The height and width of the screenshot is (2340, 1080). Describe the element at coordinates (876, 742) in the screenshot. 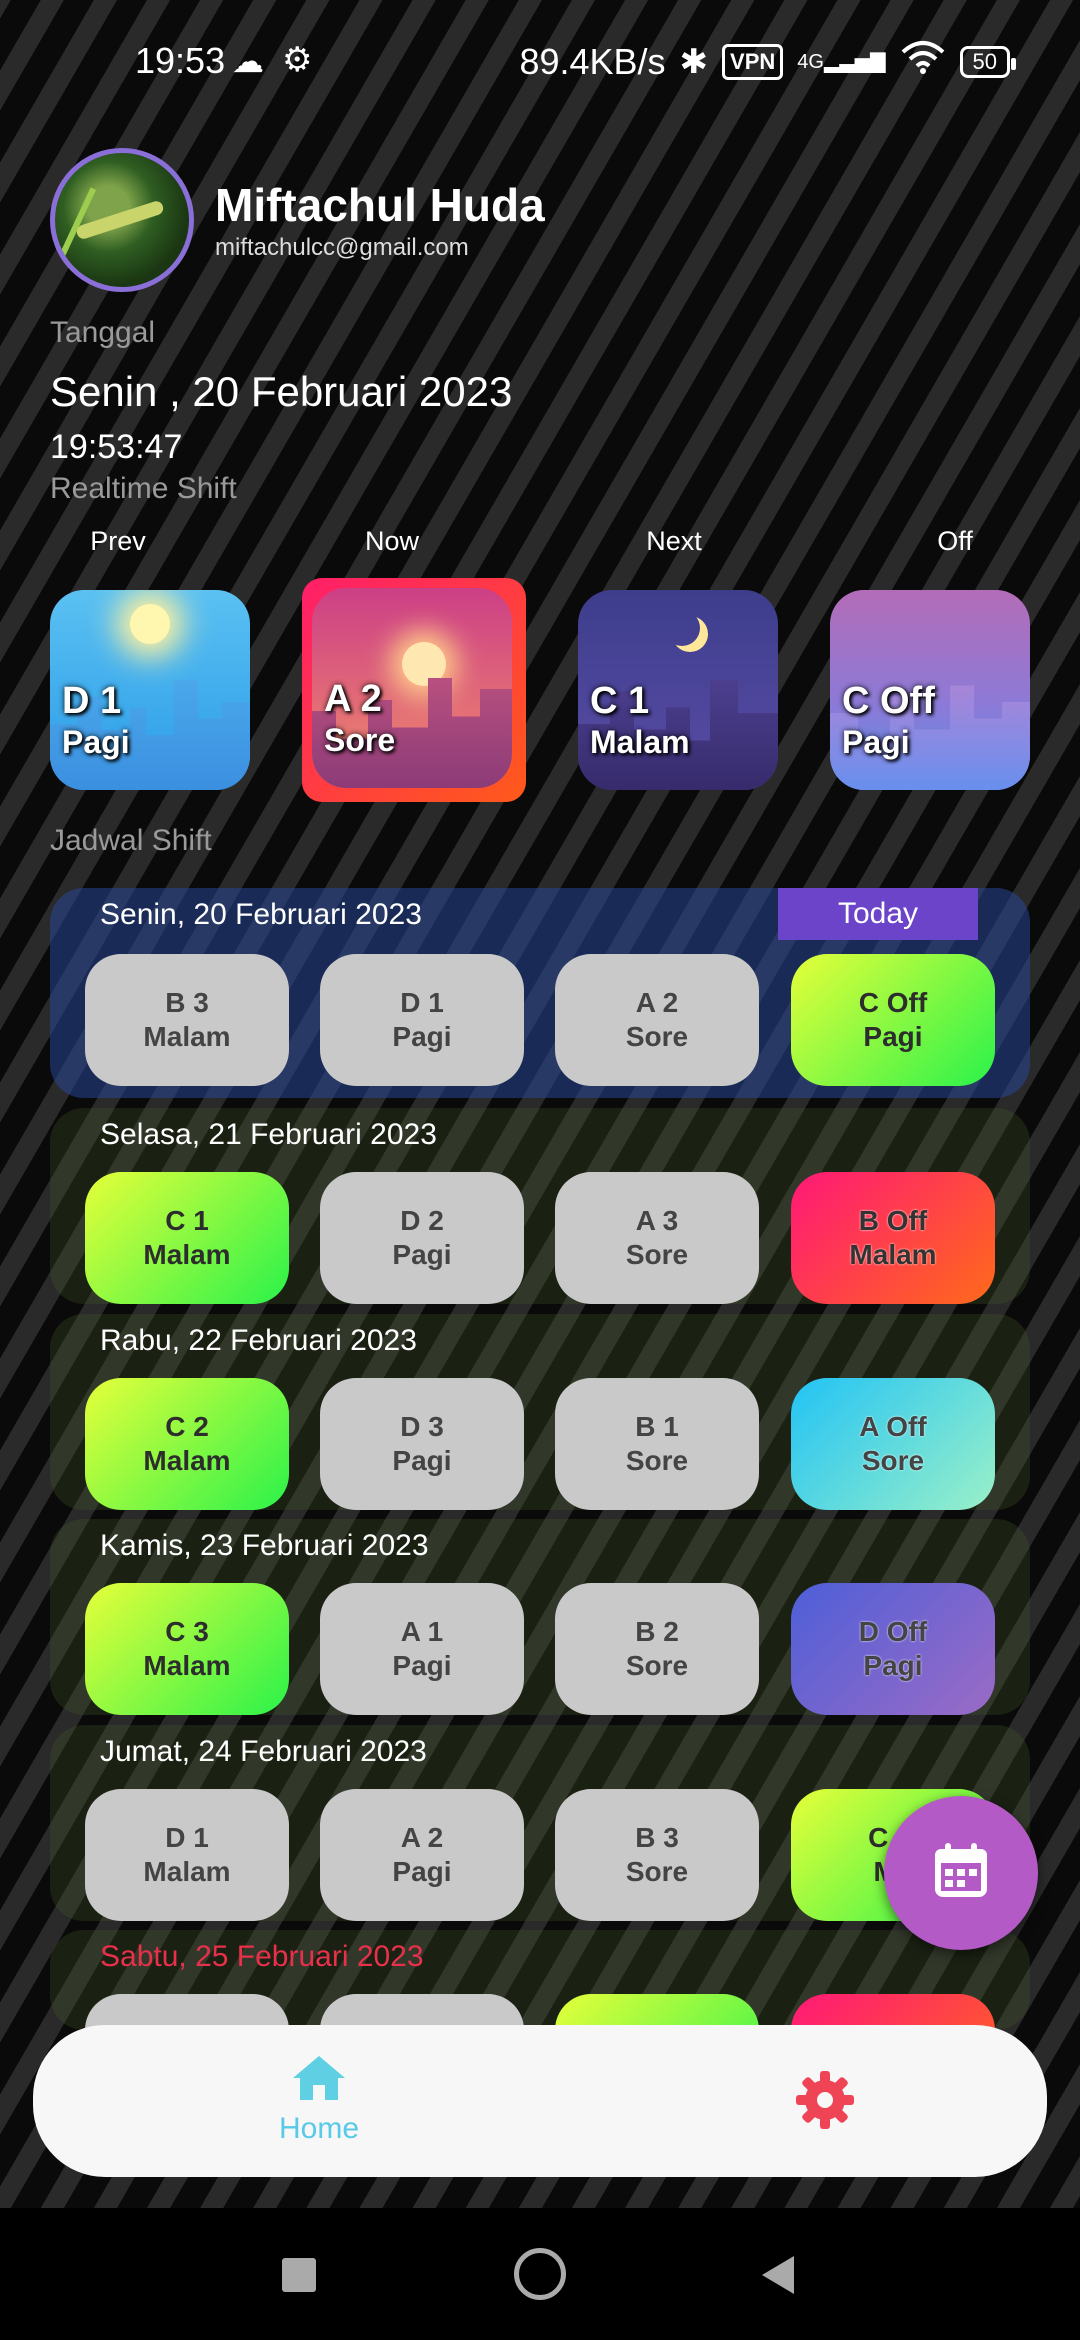

I see `realtime-off-period: Pagi` at that location.